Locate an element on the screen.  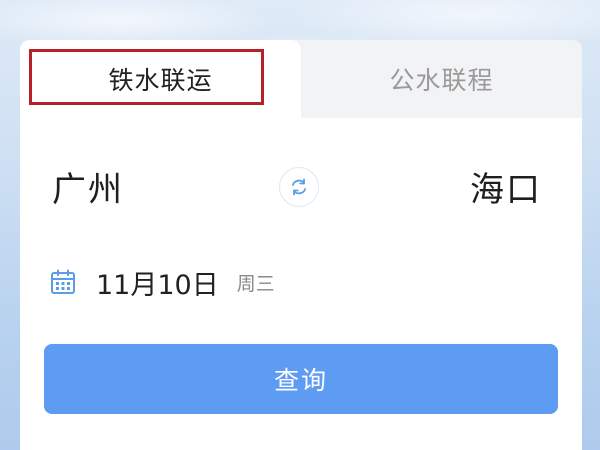
tab-road-water-label: 公水联程 is located at coordinates (441, 80).